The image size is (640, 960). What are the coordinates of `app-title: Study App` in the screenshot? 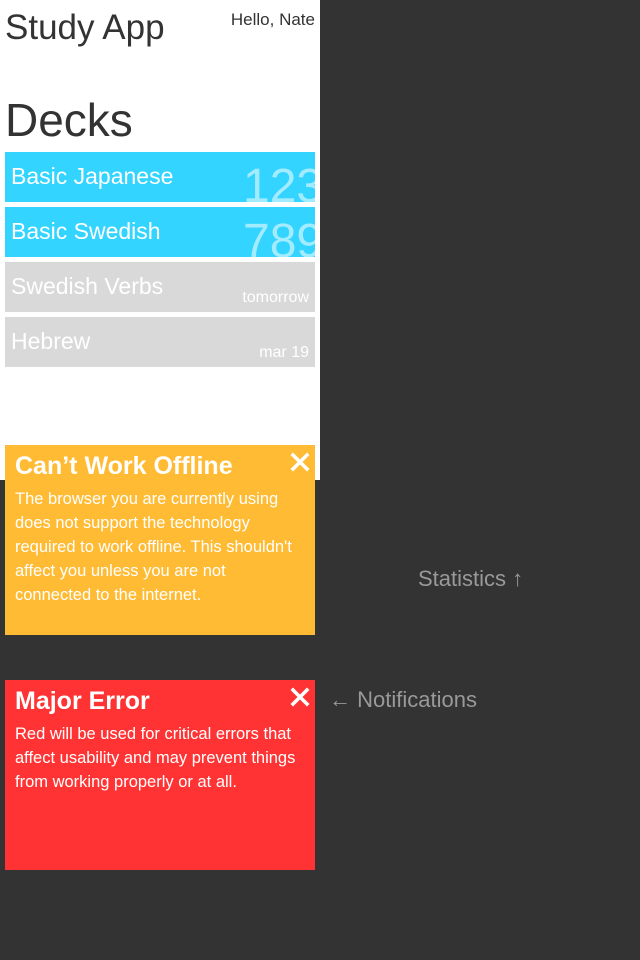 It's located at (85, 27).